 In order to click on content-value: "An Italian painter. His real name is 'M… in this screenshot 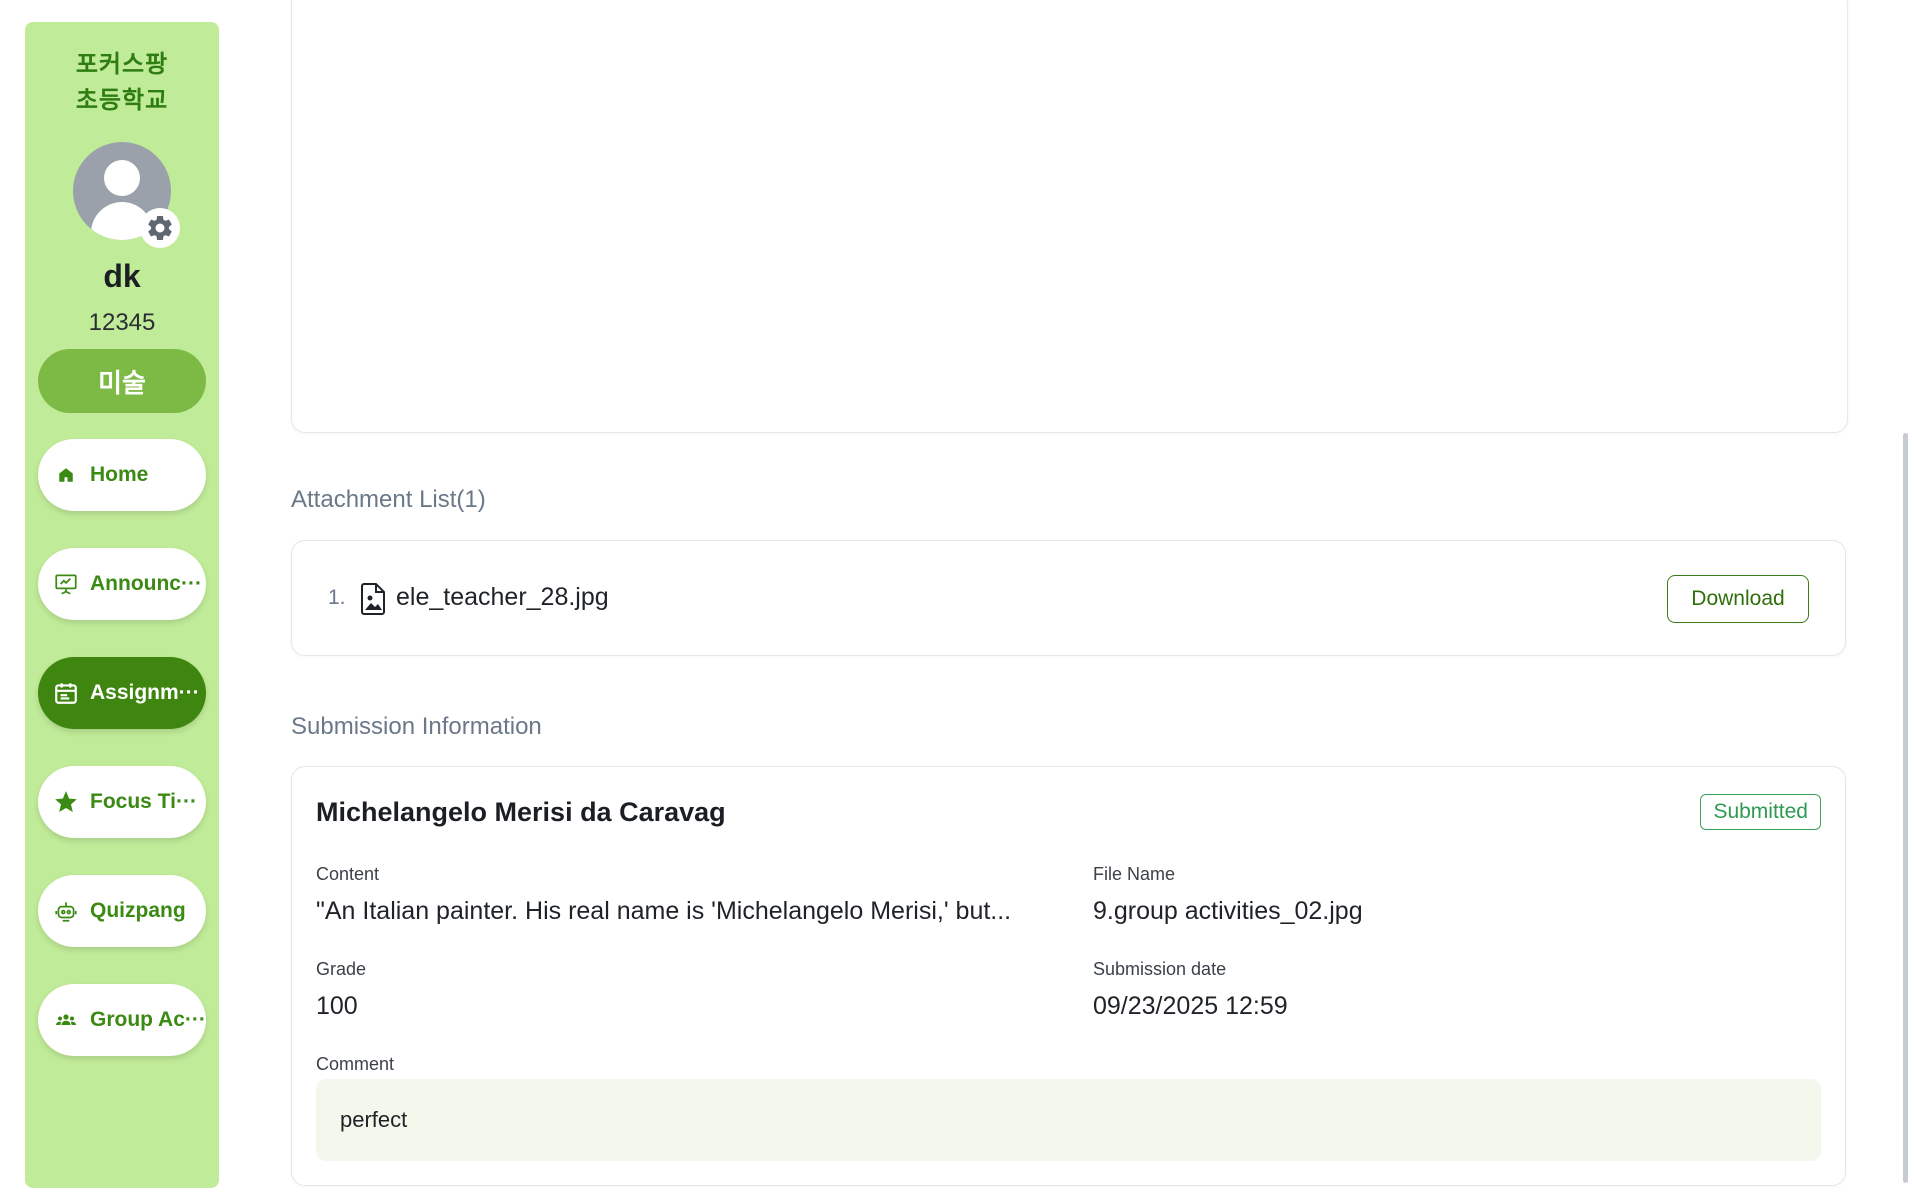, I will do `click(664, 911)`.